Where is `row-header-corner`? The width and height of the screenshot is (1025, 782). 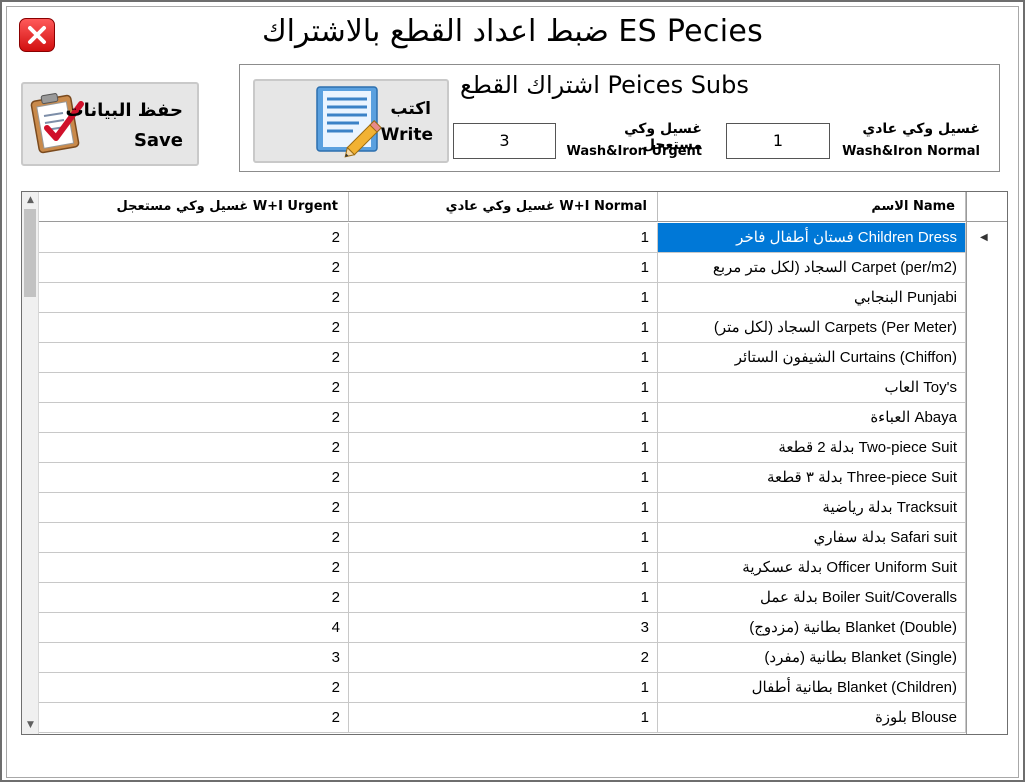
row-header-corner is located at coordinates (987, 207).